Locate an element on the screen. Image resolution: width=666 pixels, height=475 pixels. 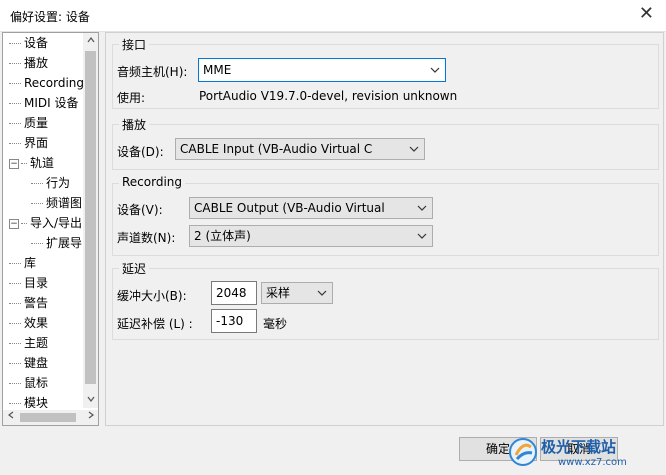
tree-horizontal-scrollbar is located at coordinates (50, 417).